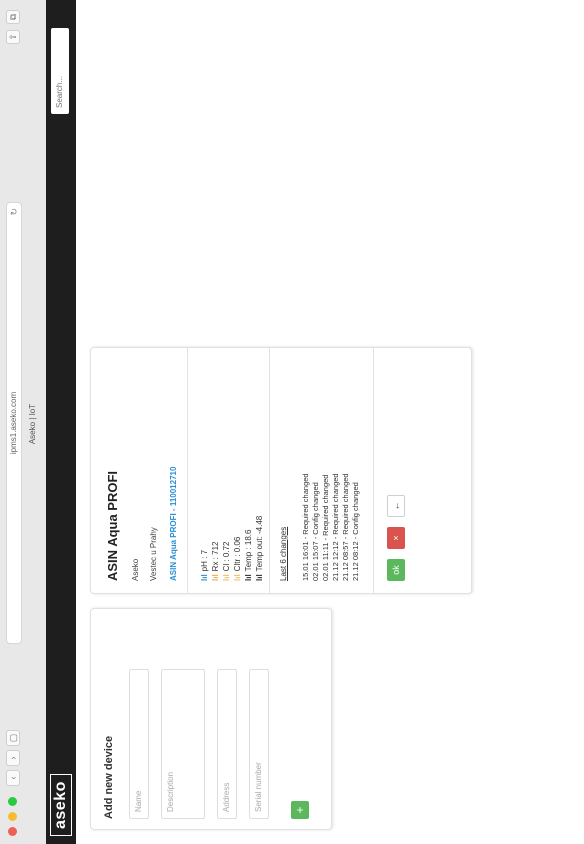 Image resolution: width=584 pixels, height=844 pixels. I want to click on close-window-button, so click(12, 831).